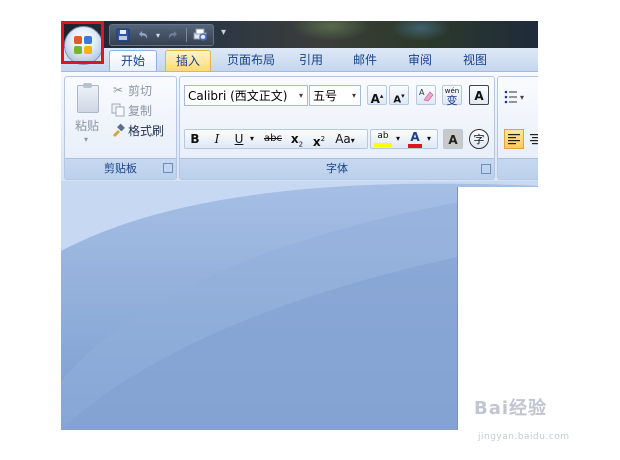 This screenshot has height=460, width=620. What do you see at coordinates (365, 60) in the screenshot?
I see `tab-mailings: 邮件` at bounding box center [365, 60].